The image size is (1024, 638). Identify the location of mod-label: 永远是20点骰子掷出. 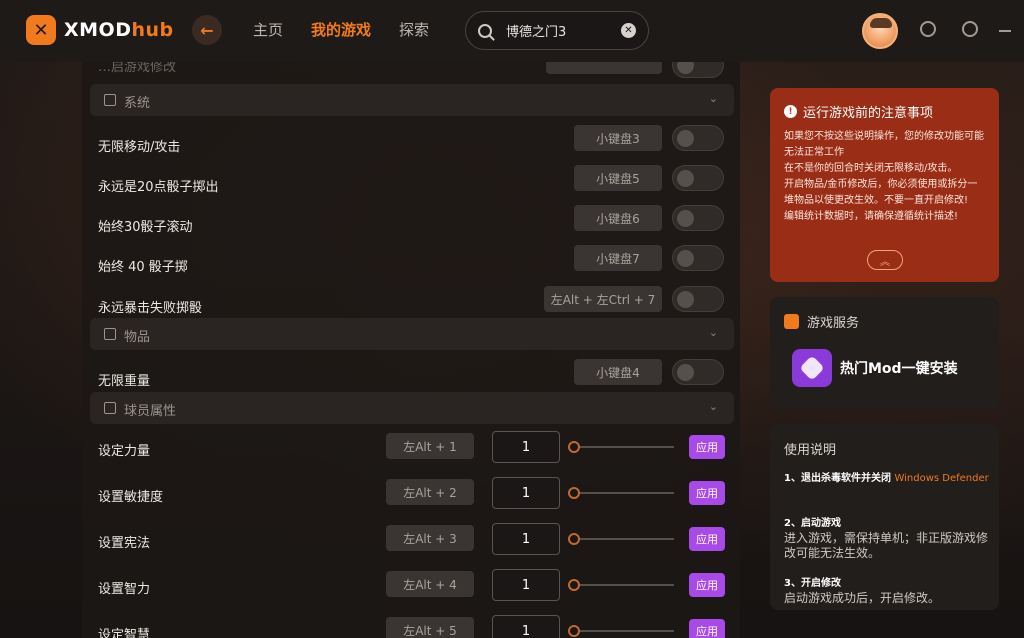
(158, 187).